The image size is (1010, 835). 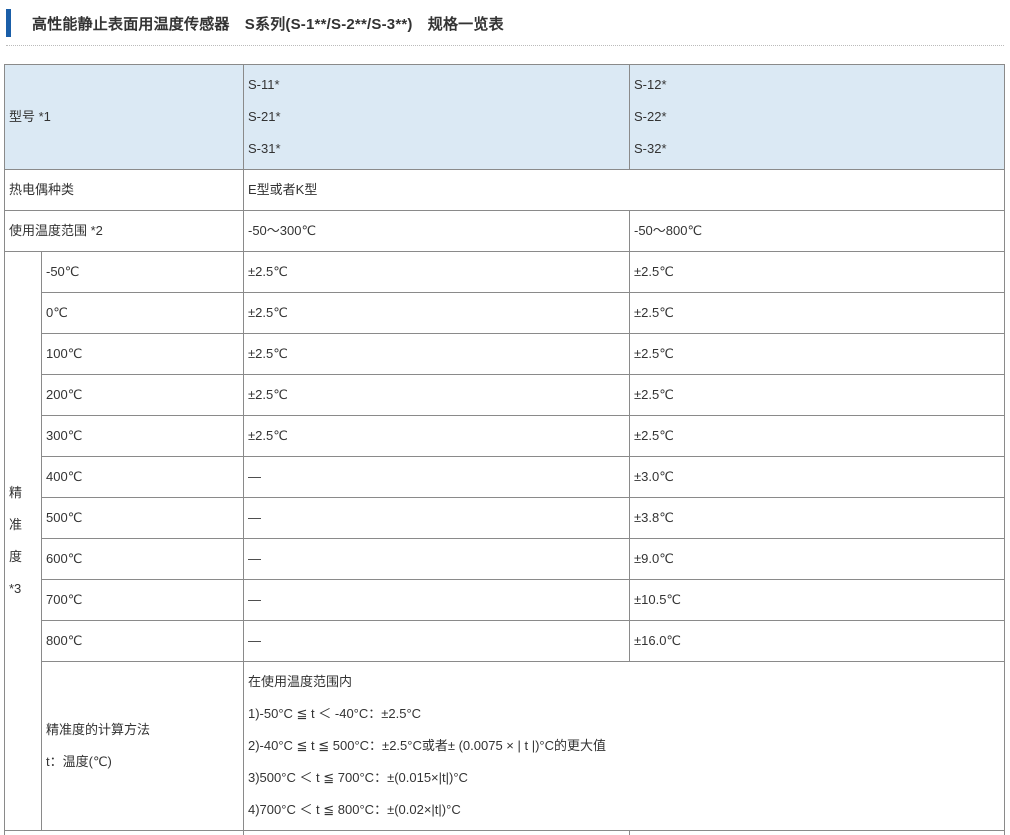 I want to click on table-row: 400℃ — ±3.0℃, so click(x=505, y=477).